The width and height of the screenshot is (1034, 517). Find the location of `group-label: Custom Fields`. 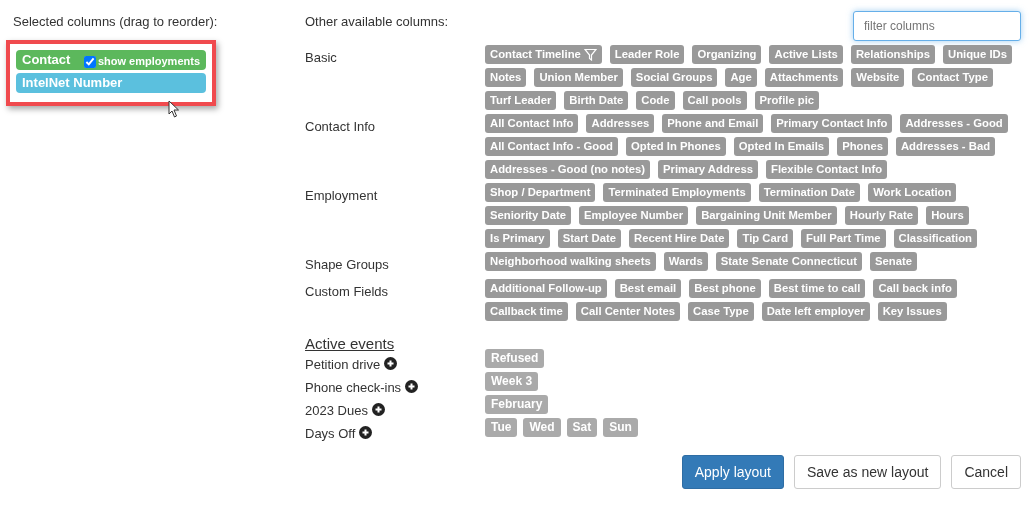

group-label: Custom Fields is located at coordinates (347, 291).